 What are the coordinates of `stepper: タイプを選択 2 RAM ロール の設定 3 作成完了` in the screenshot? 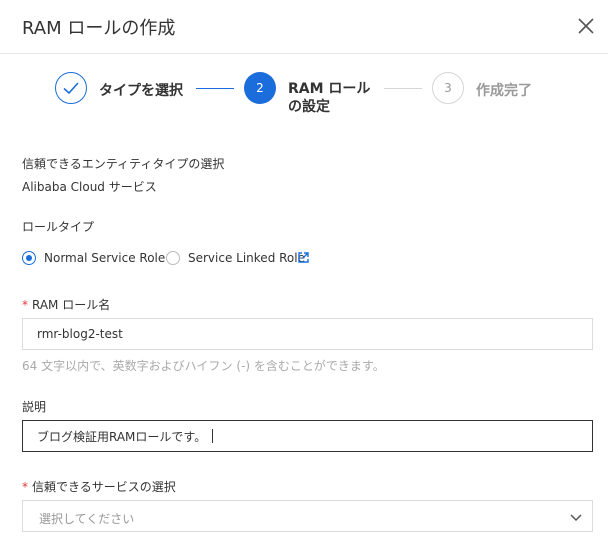 It's located at (304, 93).